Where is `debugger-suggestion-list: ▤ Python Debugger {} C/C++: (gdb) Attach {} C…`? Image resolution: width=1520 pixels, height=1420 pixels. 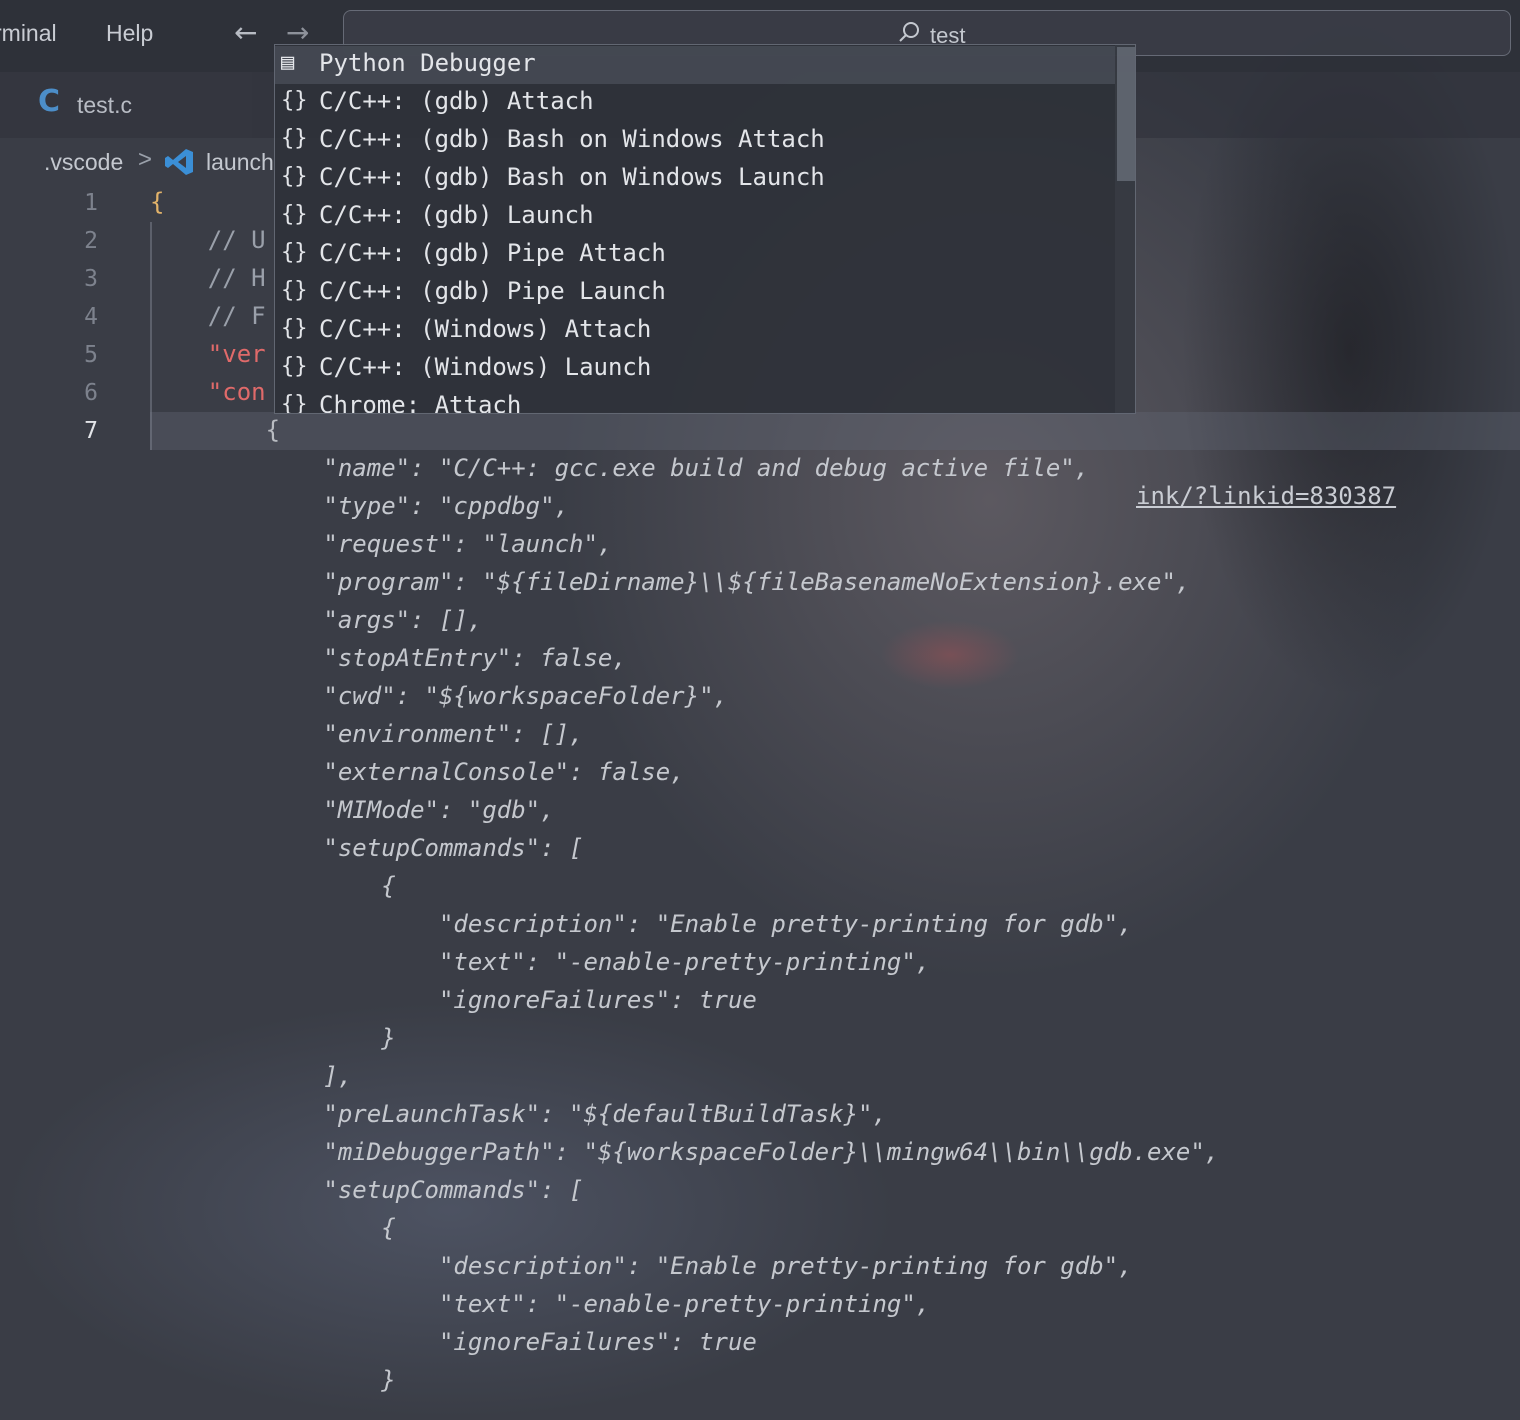
debugger-suggestion-list: ▤ Python Debugger {} C/C++: (gdb) Attach {} C… is located at coordinates (705, 229).